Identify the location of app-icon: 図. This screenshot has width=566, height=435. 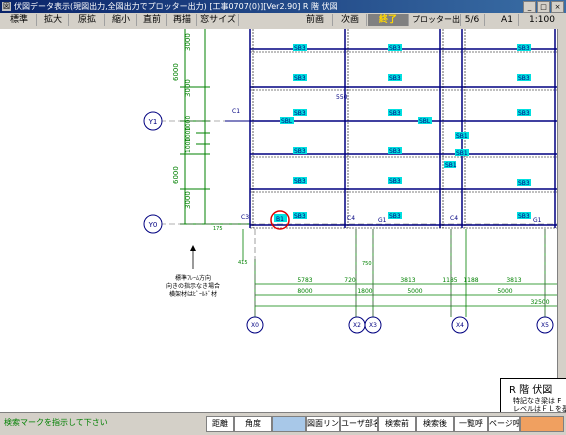
(6, 6).